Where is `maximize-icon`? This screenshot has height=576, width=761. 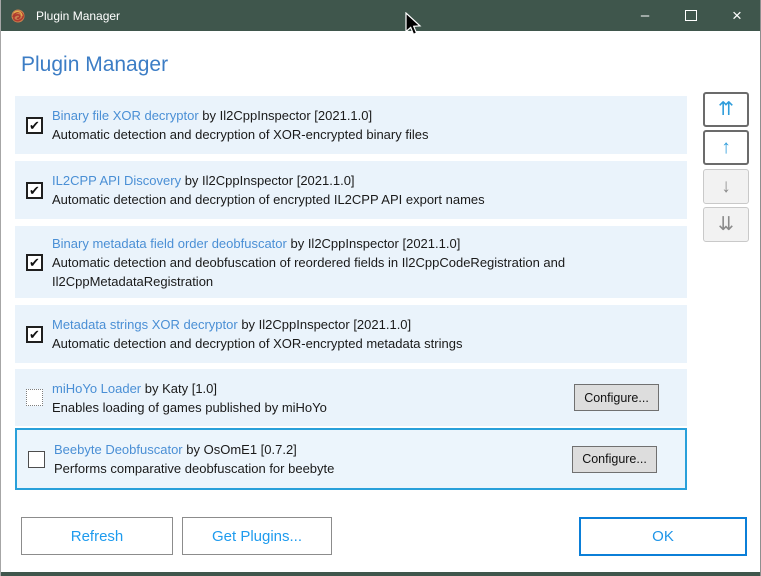 maximize-icon is located at coordinates (691, 15).